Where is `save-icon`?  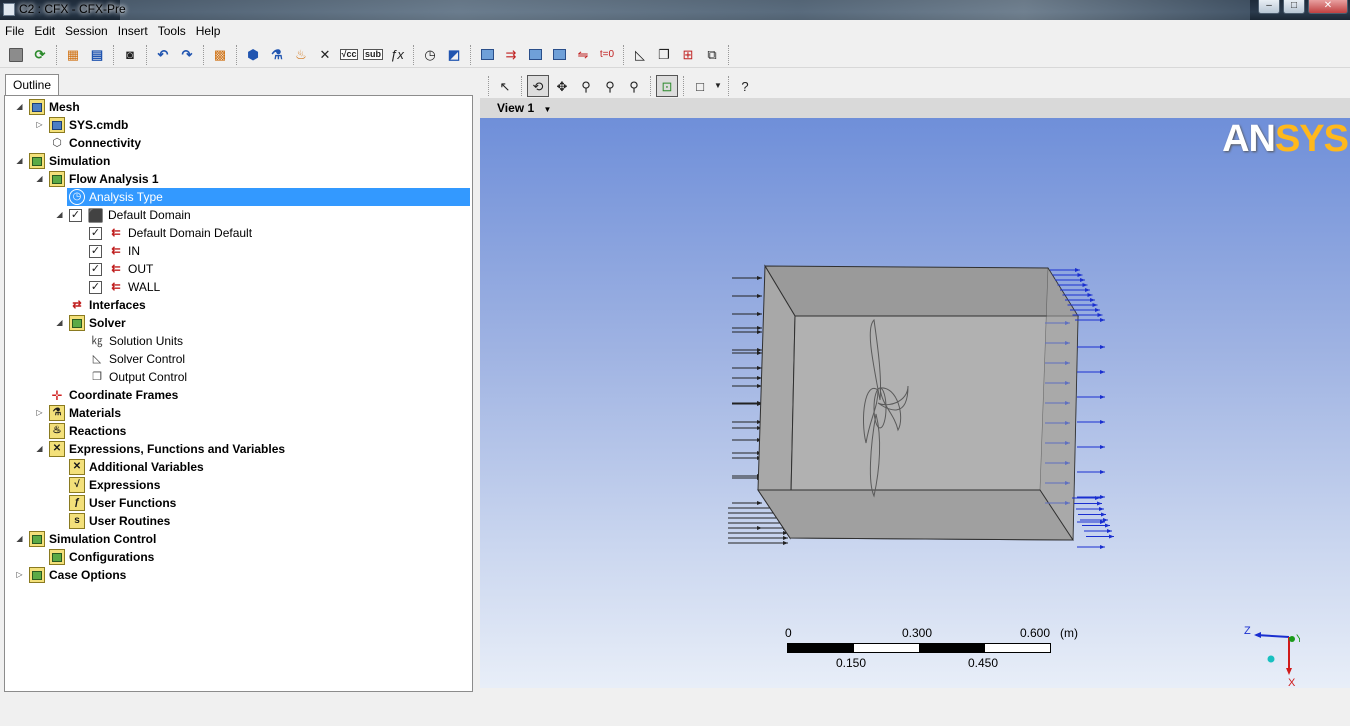 save-icon is located at coordinates (16, 55).